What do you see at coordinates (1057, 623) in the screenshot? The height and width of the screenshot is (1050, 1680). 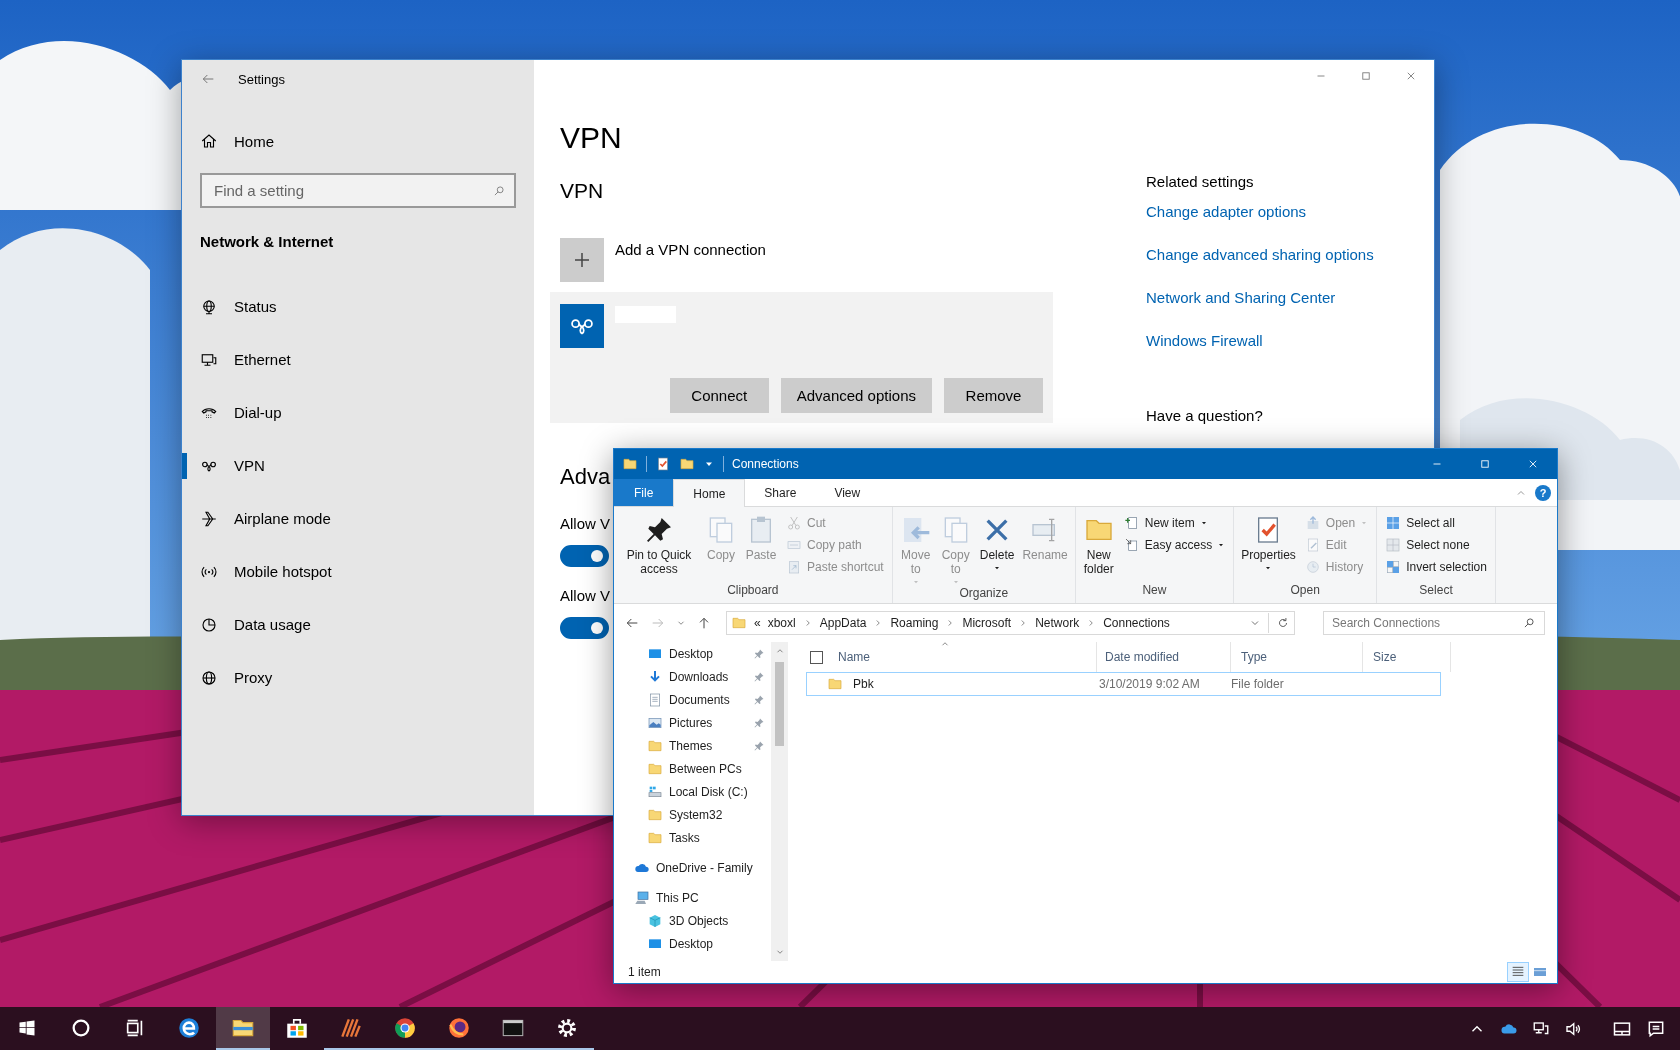 I see `breadcrumb: Network` at bounding box center [1057, 623].